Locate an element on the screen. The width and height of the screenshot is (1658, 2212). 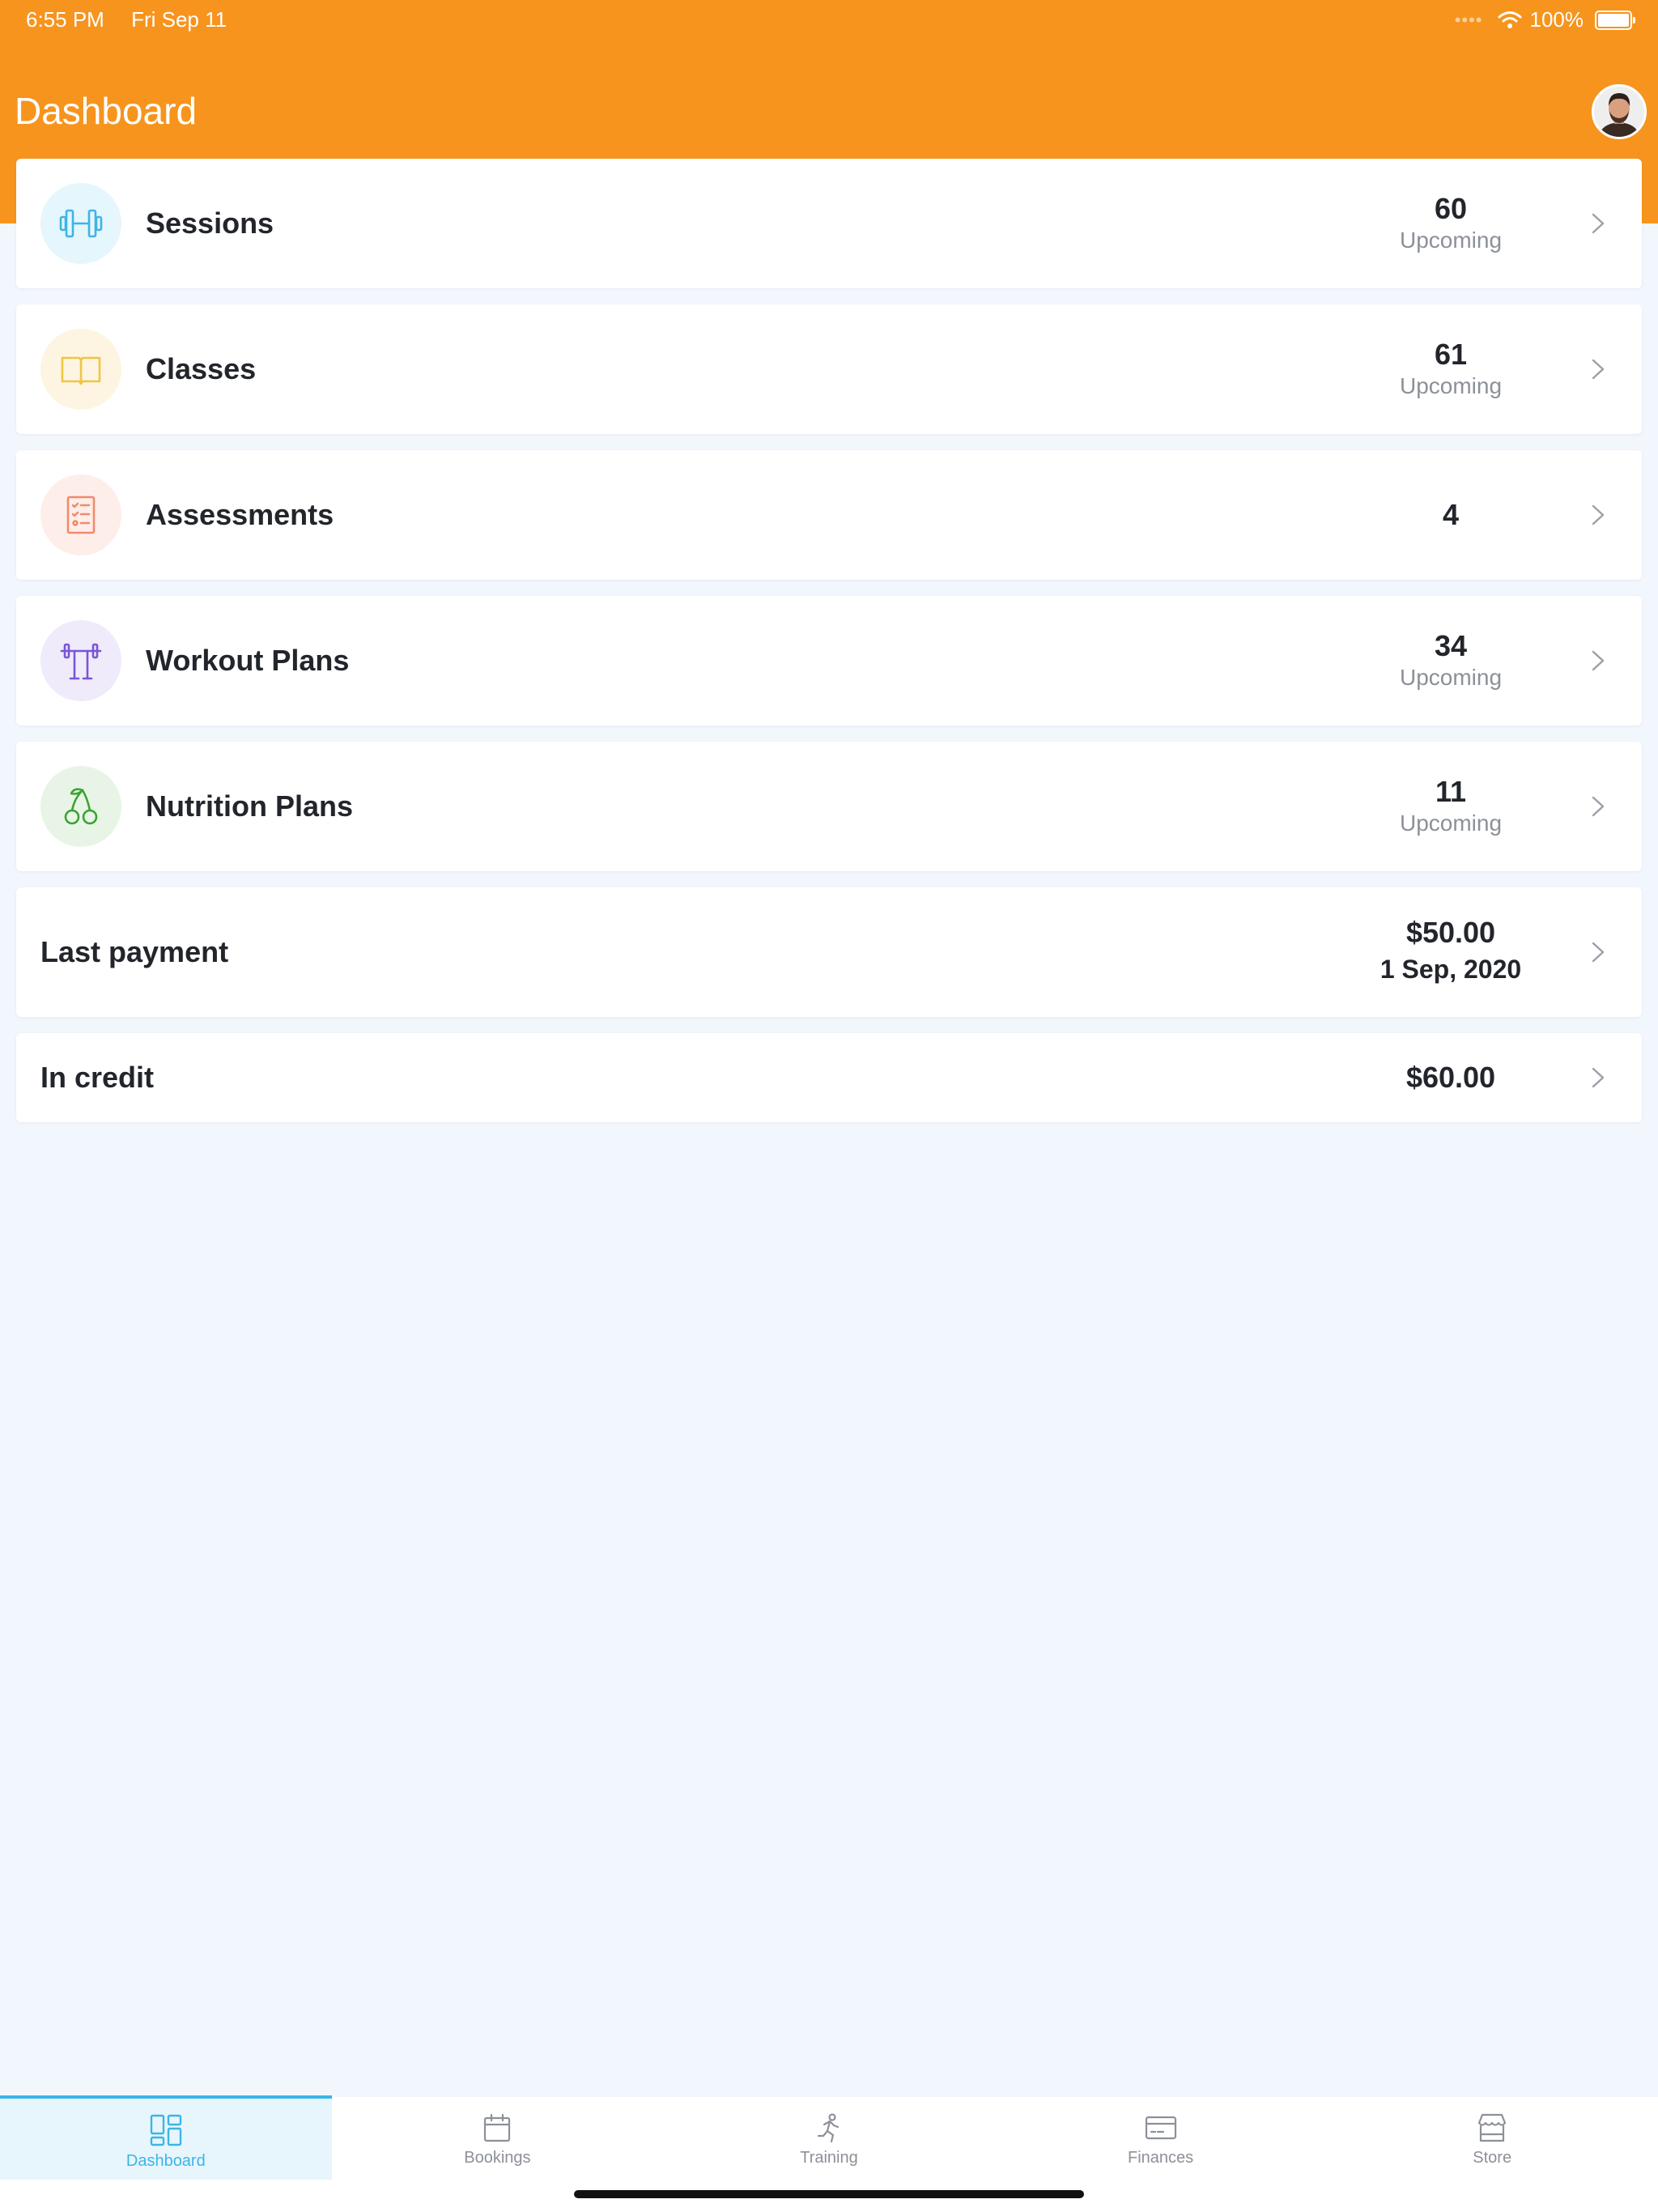
classes-card: Classes 61 Upcoming is located at coordinates (829, 369).